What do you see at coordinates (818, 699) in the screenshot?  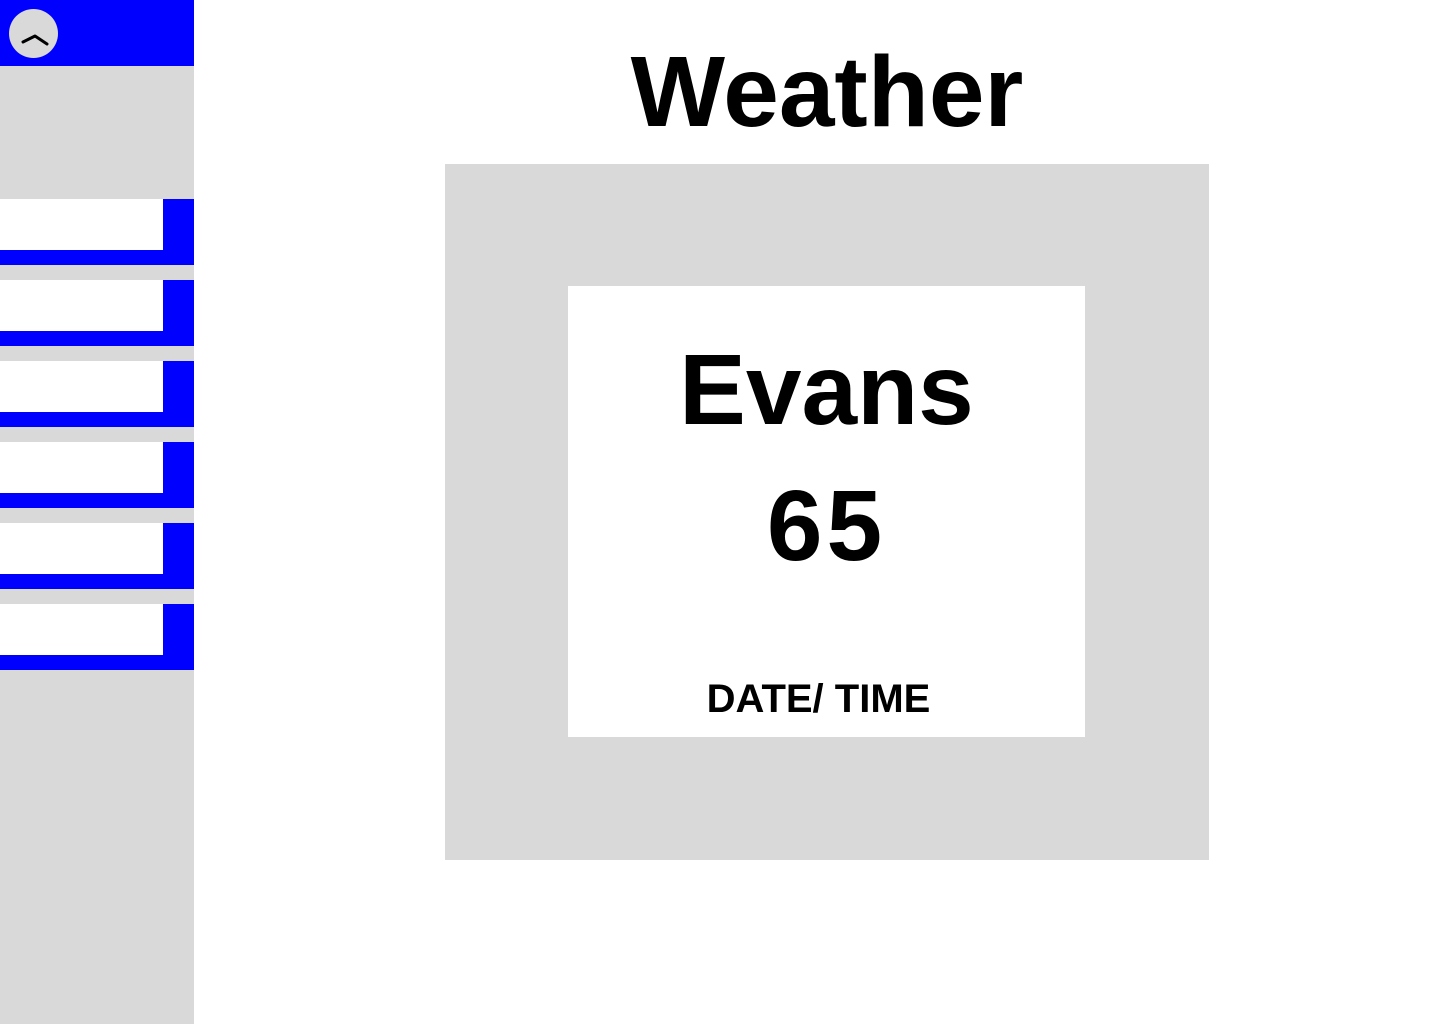 I see `date-time: DATE/ TIME` at bounding box center [818, 699].